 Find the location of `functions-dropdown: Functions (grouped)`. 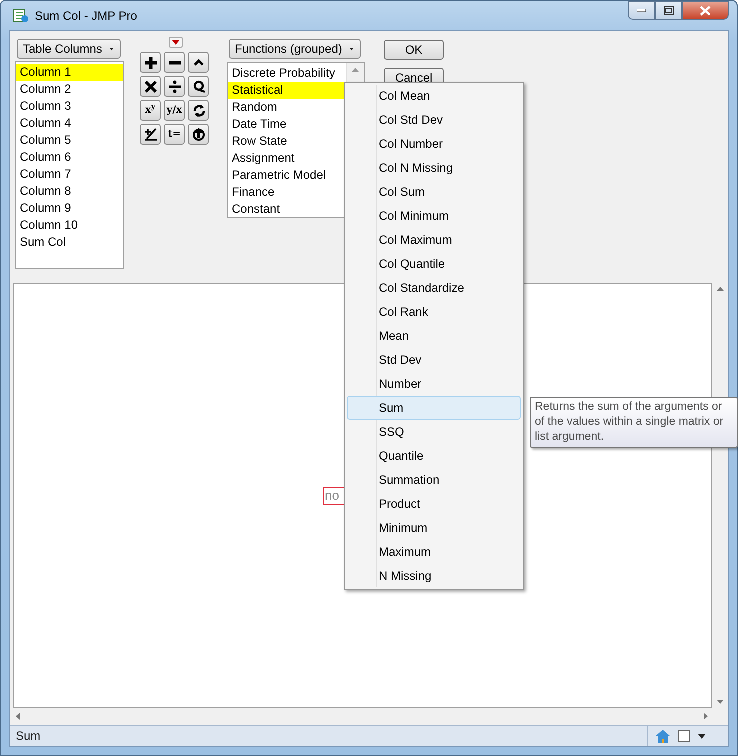

functions-dropdown: Functions (grouped) is located at coordinates (295, 49).